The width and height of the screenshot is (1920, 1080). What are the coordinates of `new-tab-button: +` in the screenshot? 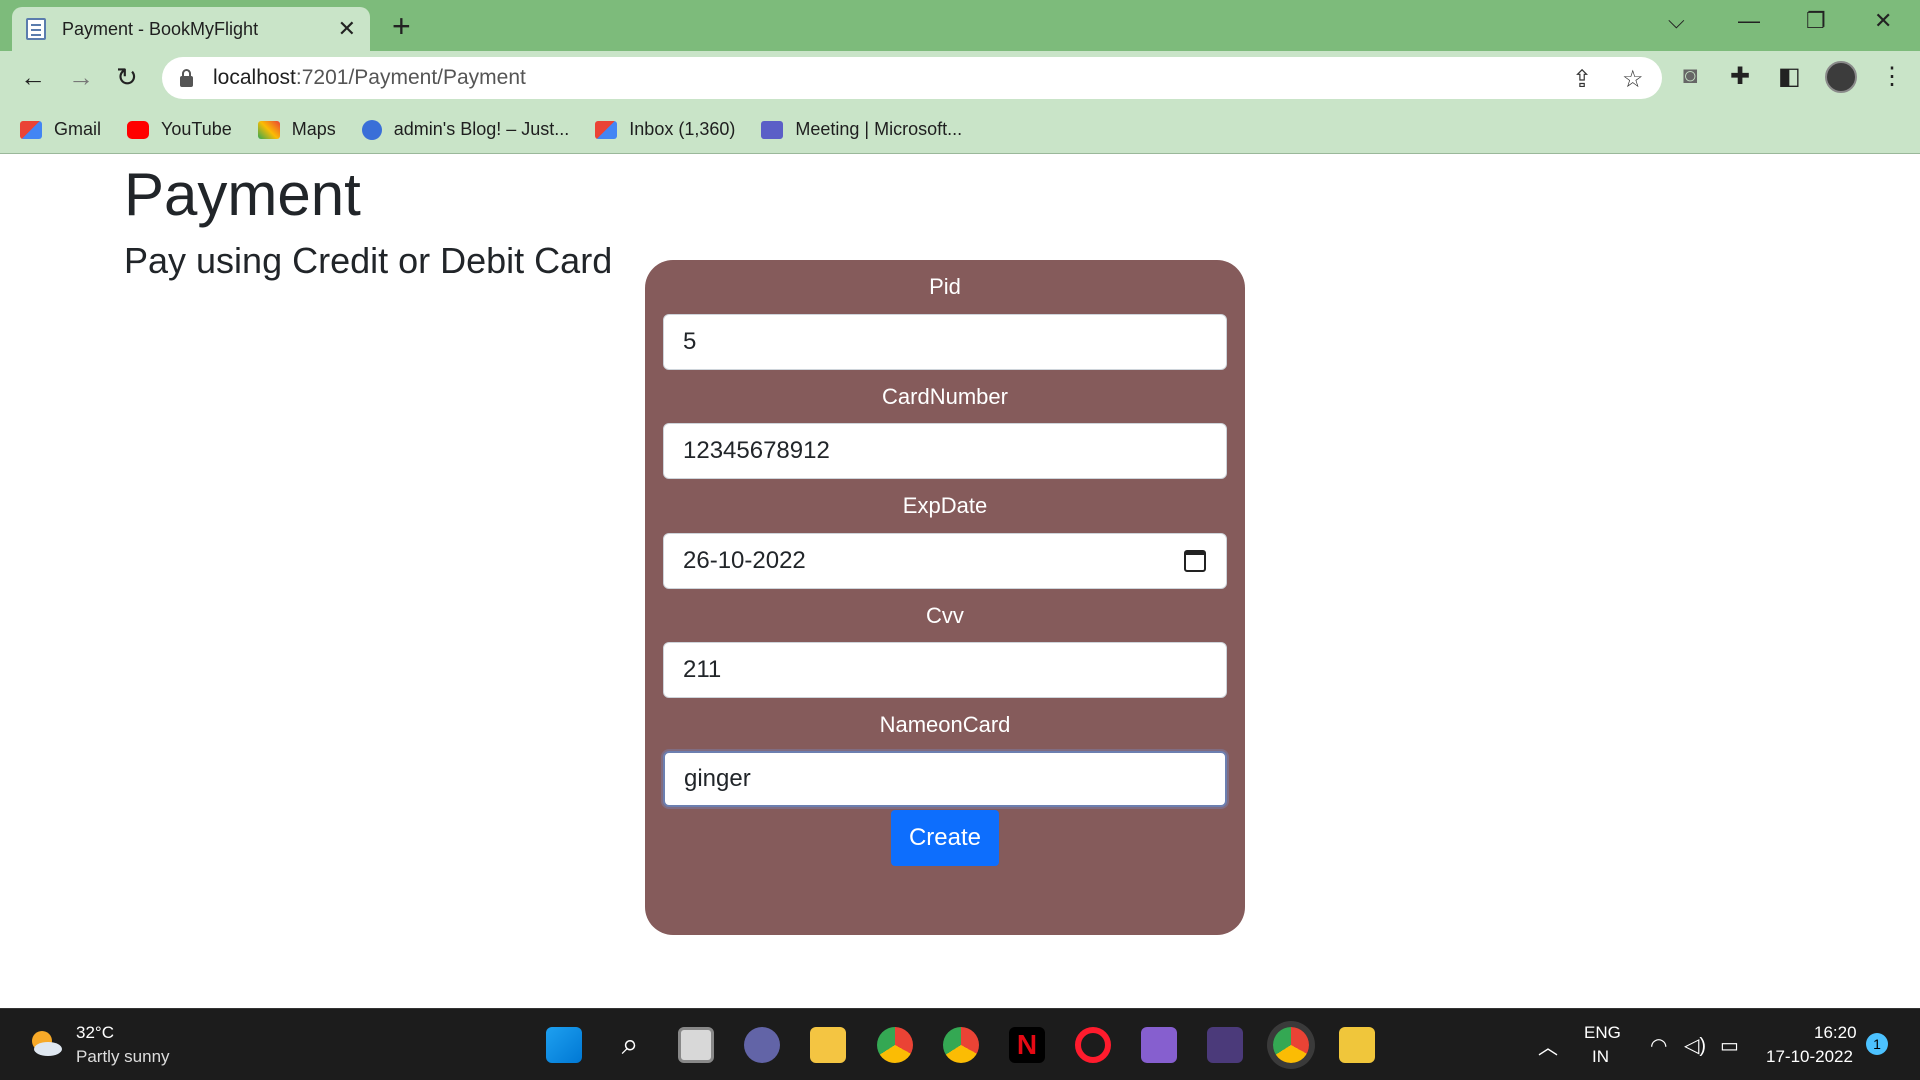 It's located at (401, 26).